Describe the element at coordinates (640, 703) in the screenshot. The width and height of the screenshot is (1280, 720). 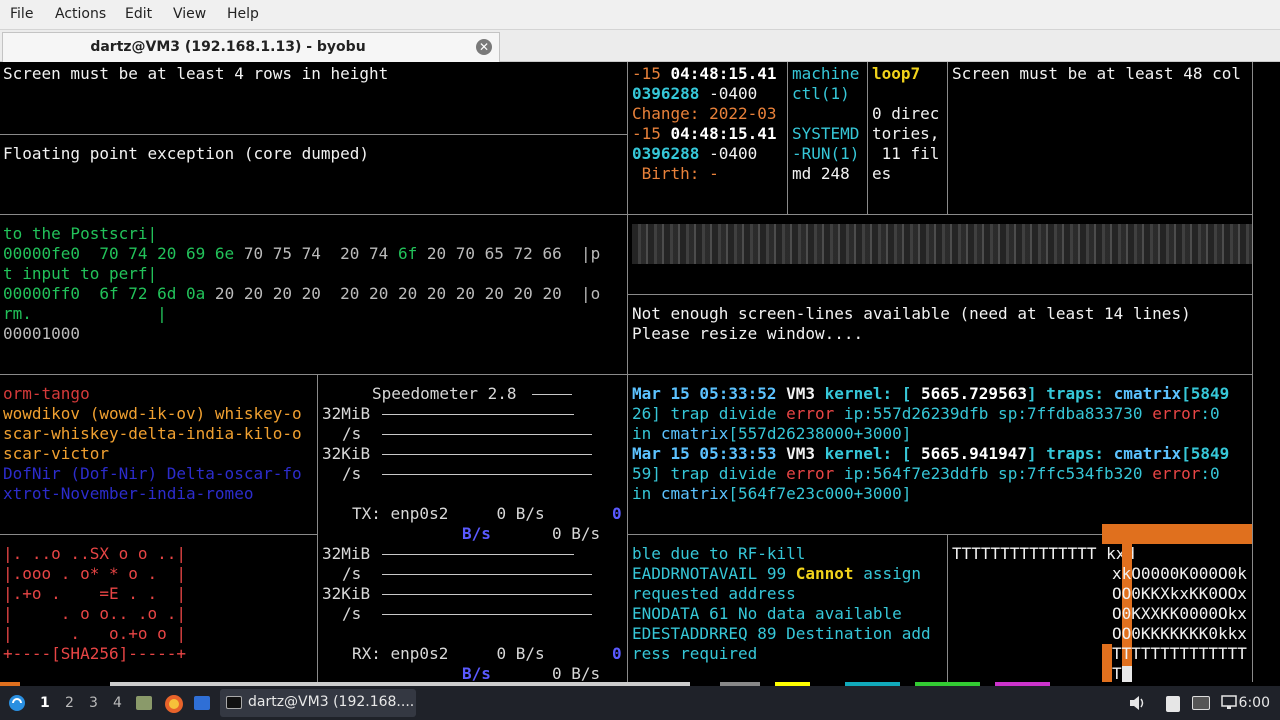
I see `taskbar: 1 2 3 4 dartz@VM3 (192.168.... 6:00` at that location.